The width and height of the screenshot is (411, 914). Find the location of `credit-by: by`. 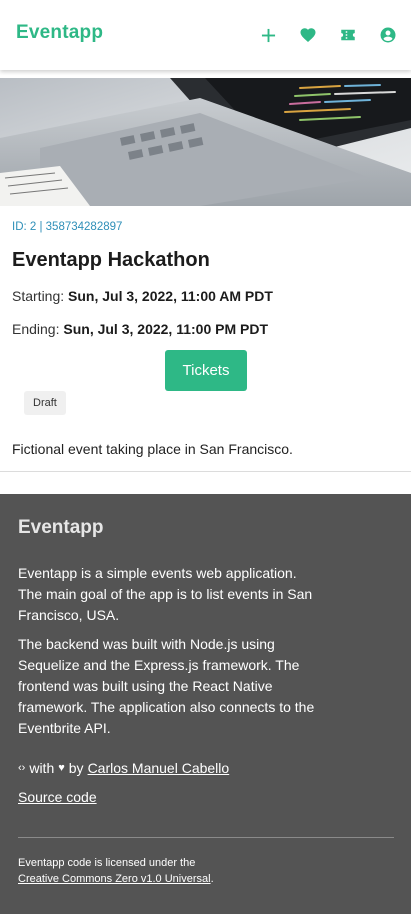

credit-by: by is located at coordinates (76, 768).